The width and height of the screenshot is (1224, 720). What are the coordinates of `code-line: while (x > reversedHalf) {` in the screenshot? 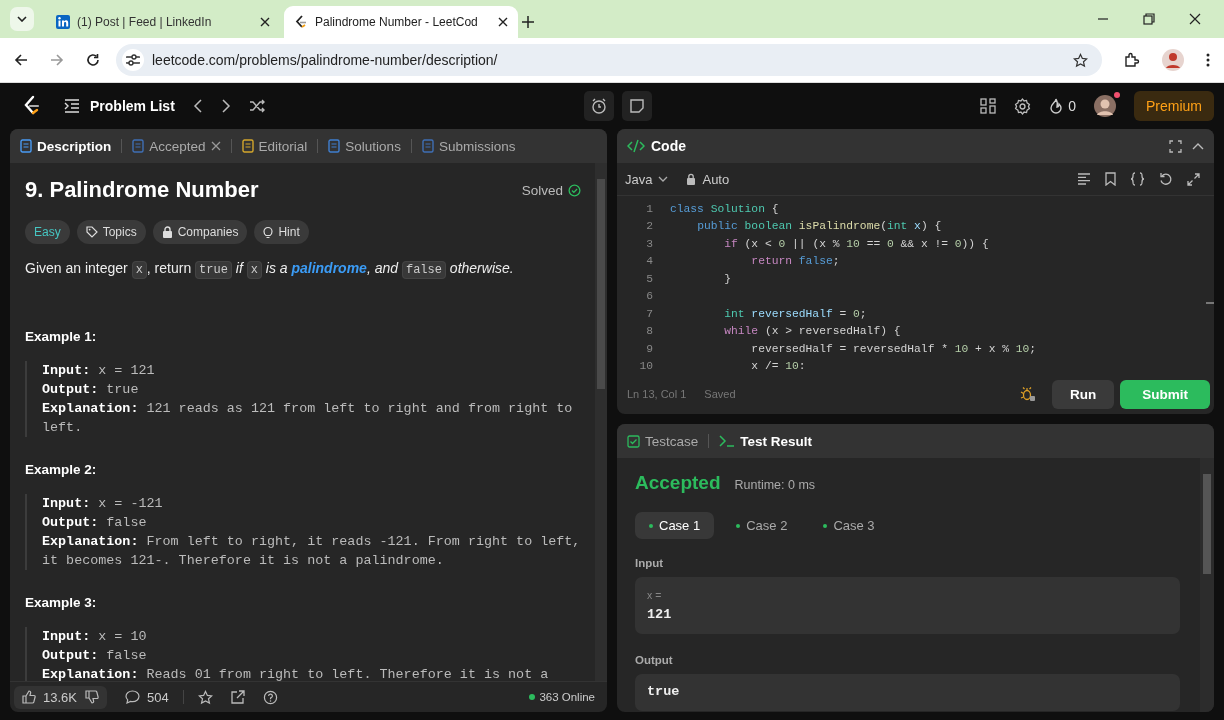 It's located at (812, 331).